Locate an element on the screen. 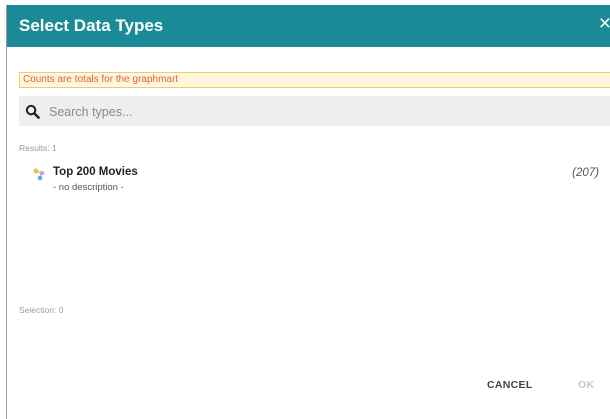 The image size is (610, 419). item-name: Top 200 Movies is located at coordinates (95, 172).